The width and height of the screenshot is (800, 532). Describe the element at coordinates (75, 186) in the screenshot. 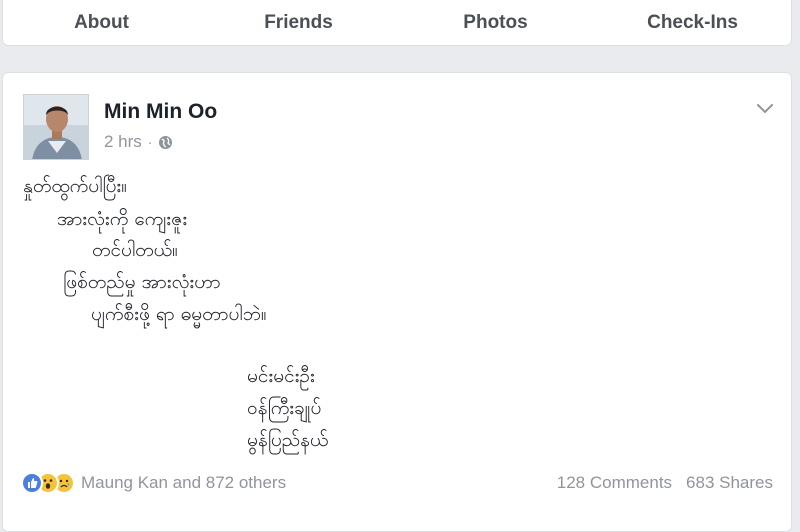

I see `post-text-line: နှုတ်ထွက်ပါပြီး။` at that location.